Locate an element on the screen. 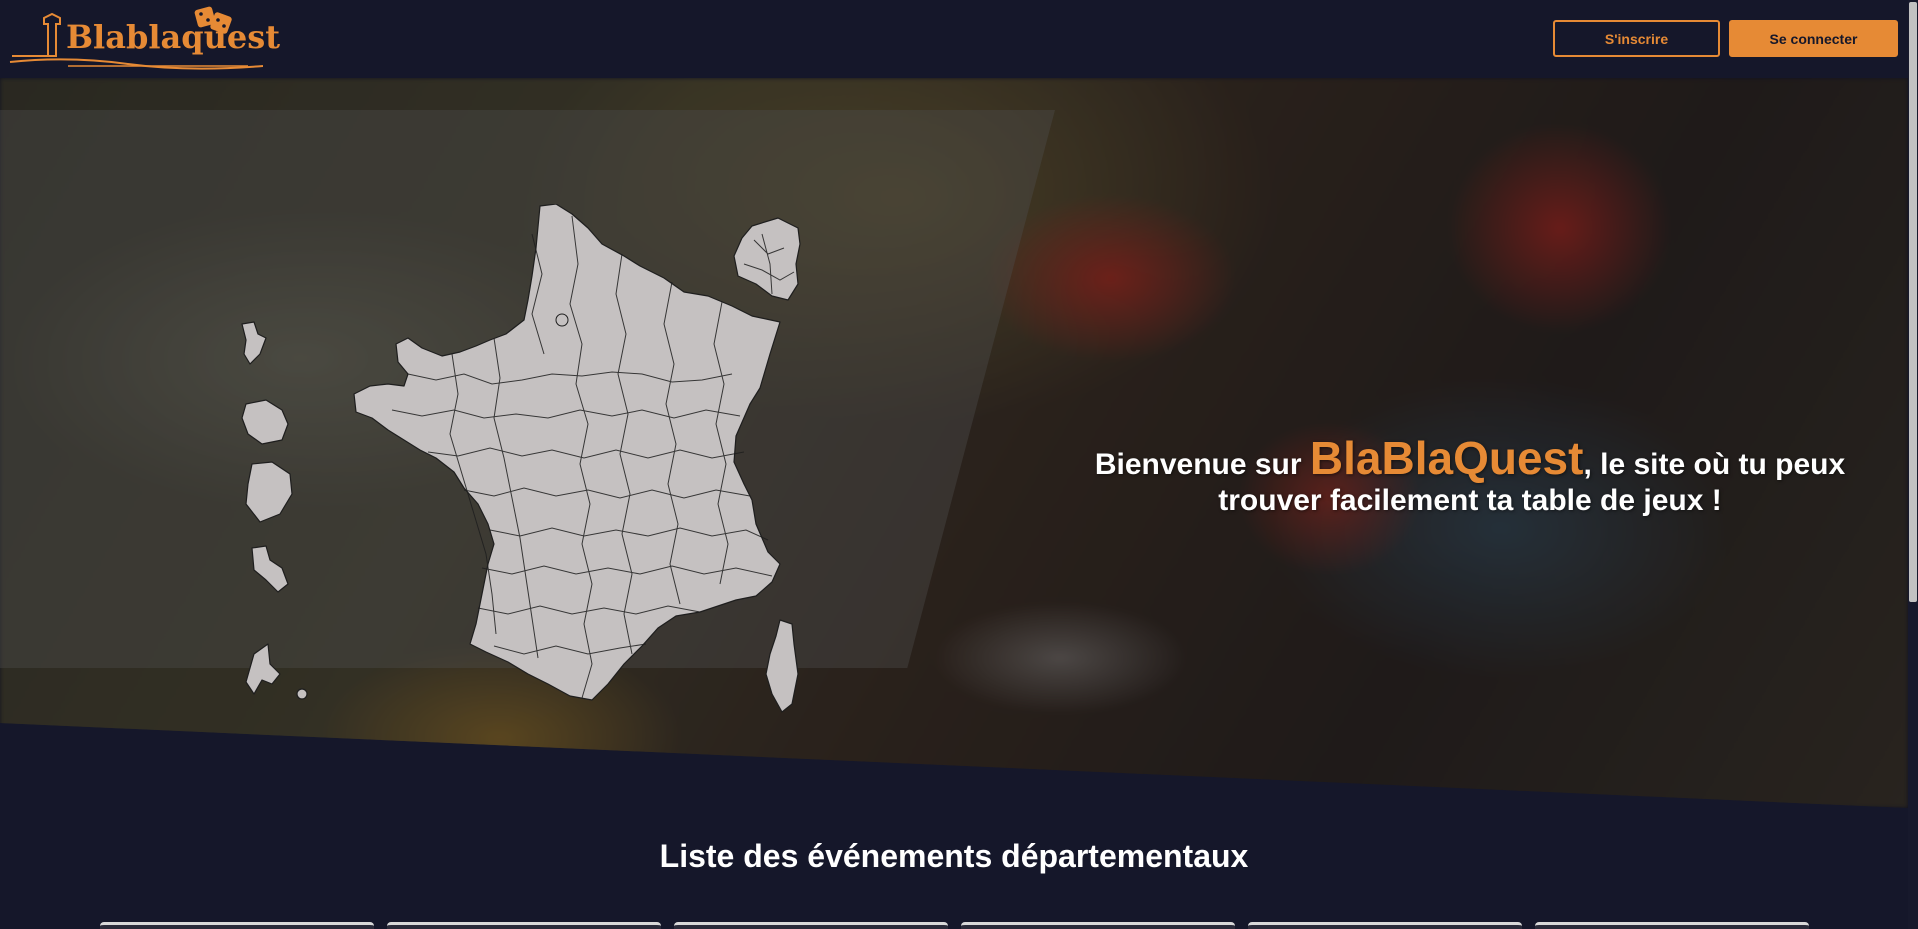  mayotte-region is located at coordinates (263, 669).